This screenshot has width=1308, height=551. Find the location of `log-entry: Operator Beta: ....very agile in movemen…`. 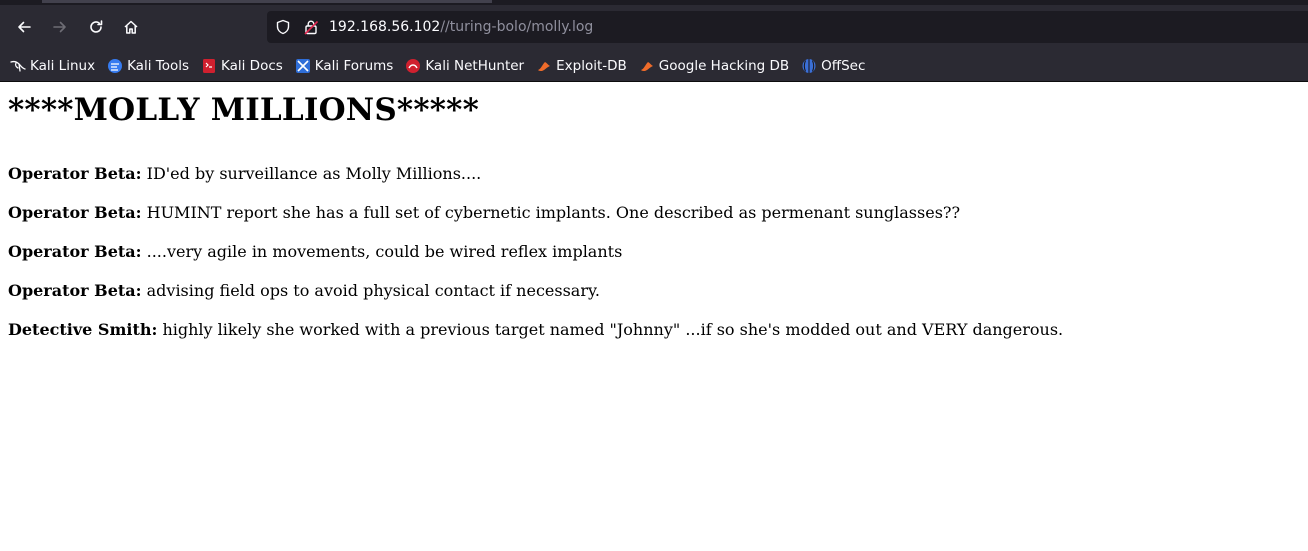

log-entry: Operator Beta: ....very agile in movemen… is located at coordinates (654, 252).